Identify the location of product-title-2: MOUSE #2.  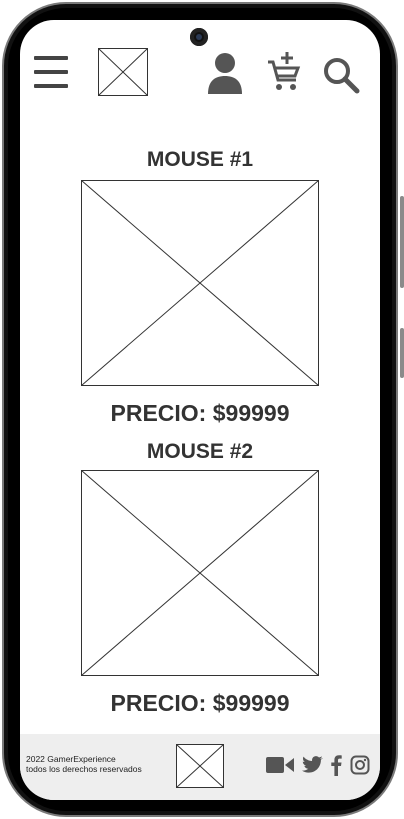
(200, 451).